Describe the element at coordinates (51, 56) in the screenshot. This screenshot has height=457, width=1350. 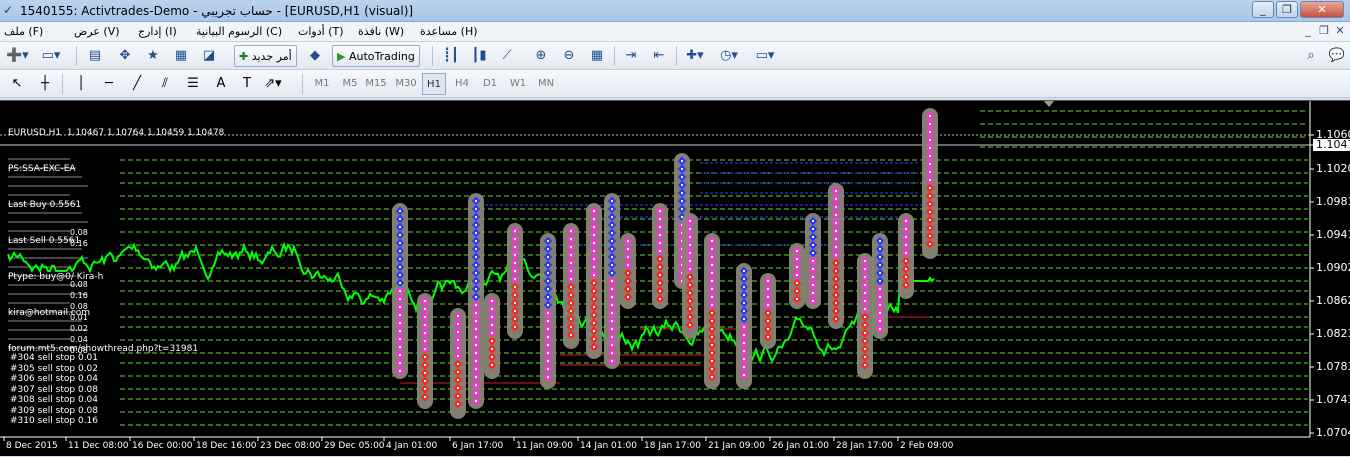
I see `profiles-icon: ▭▾` at that location.